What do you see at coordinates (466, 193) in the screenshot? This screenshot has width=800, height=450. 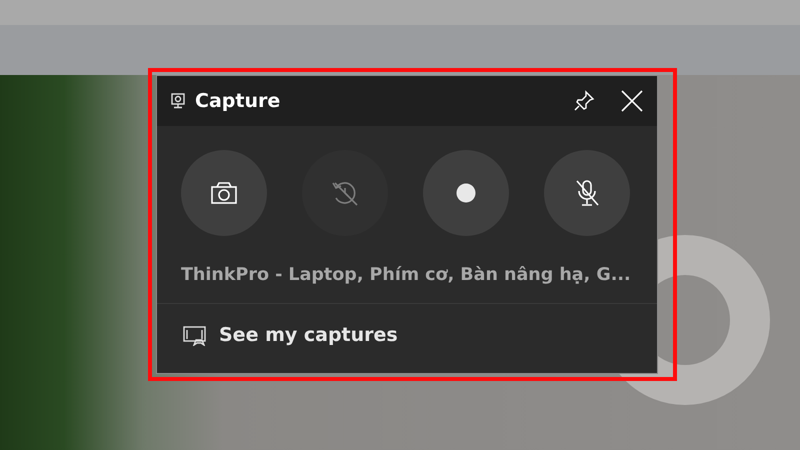 I see `record-dot-icon` at bounding box center [466, 193].